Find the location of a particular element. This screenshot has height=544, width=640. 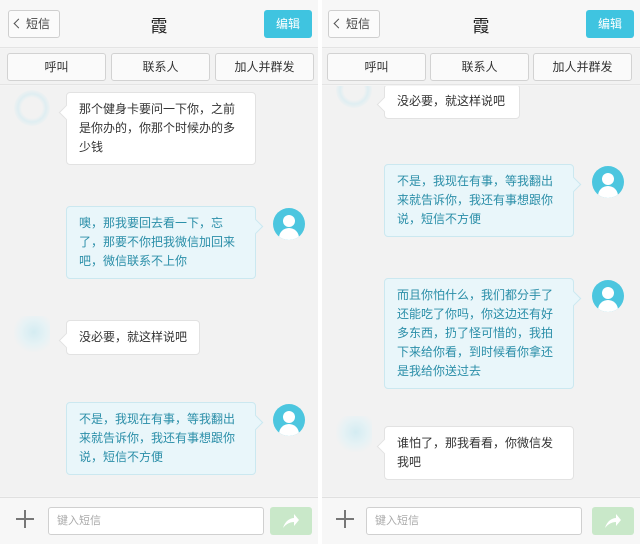

message-incoming: 谁怕了，那我看看，你微信发我吧 is located at coordinates (479, 453).